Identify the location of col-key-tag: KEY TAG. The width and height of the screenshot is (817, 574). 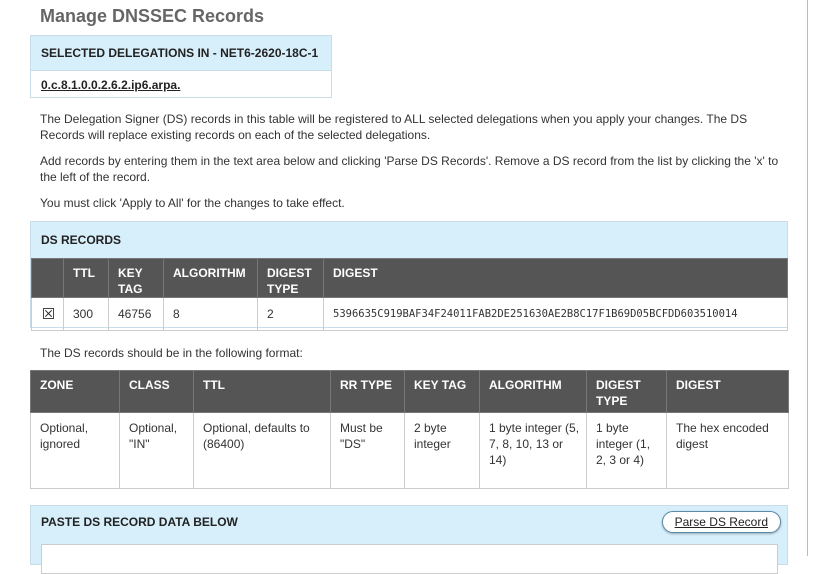
(136, 278).